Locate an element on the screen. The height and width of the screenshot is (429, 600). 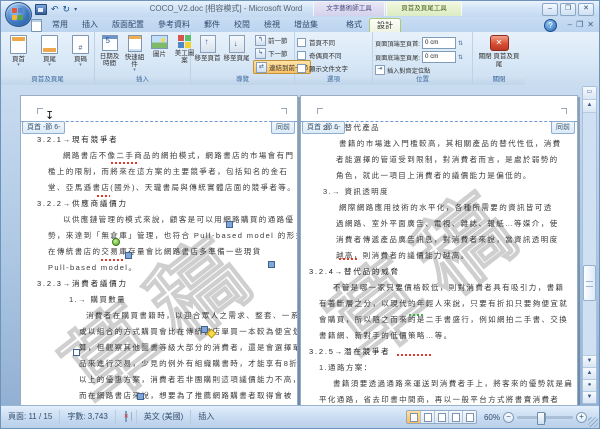
header-footer-button: 頁碼 ▾ is located at coordinates (80, 51).